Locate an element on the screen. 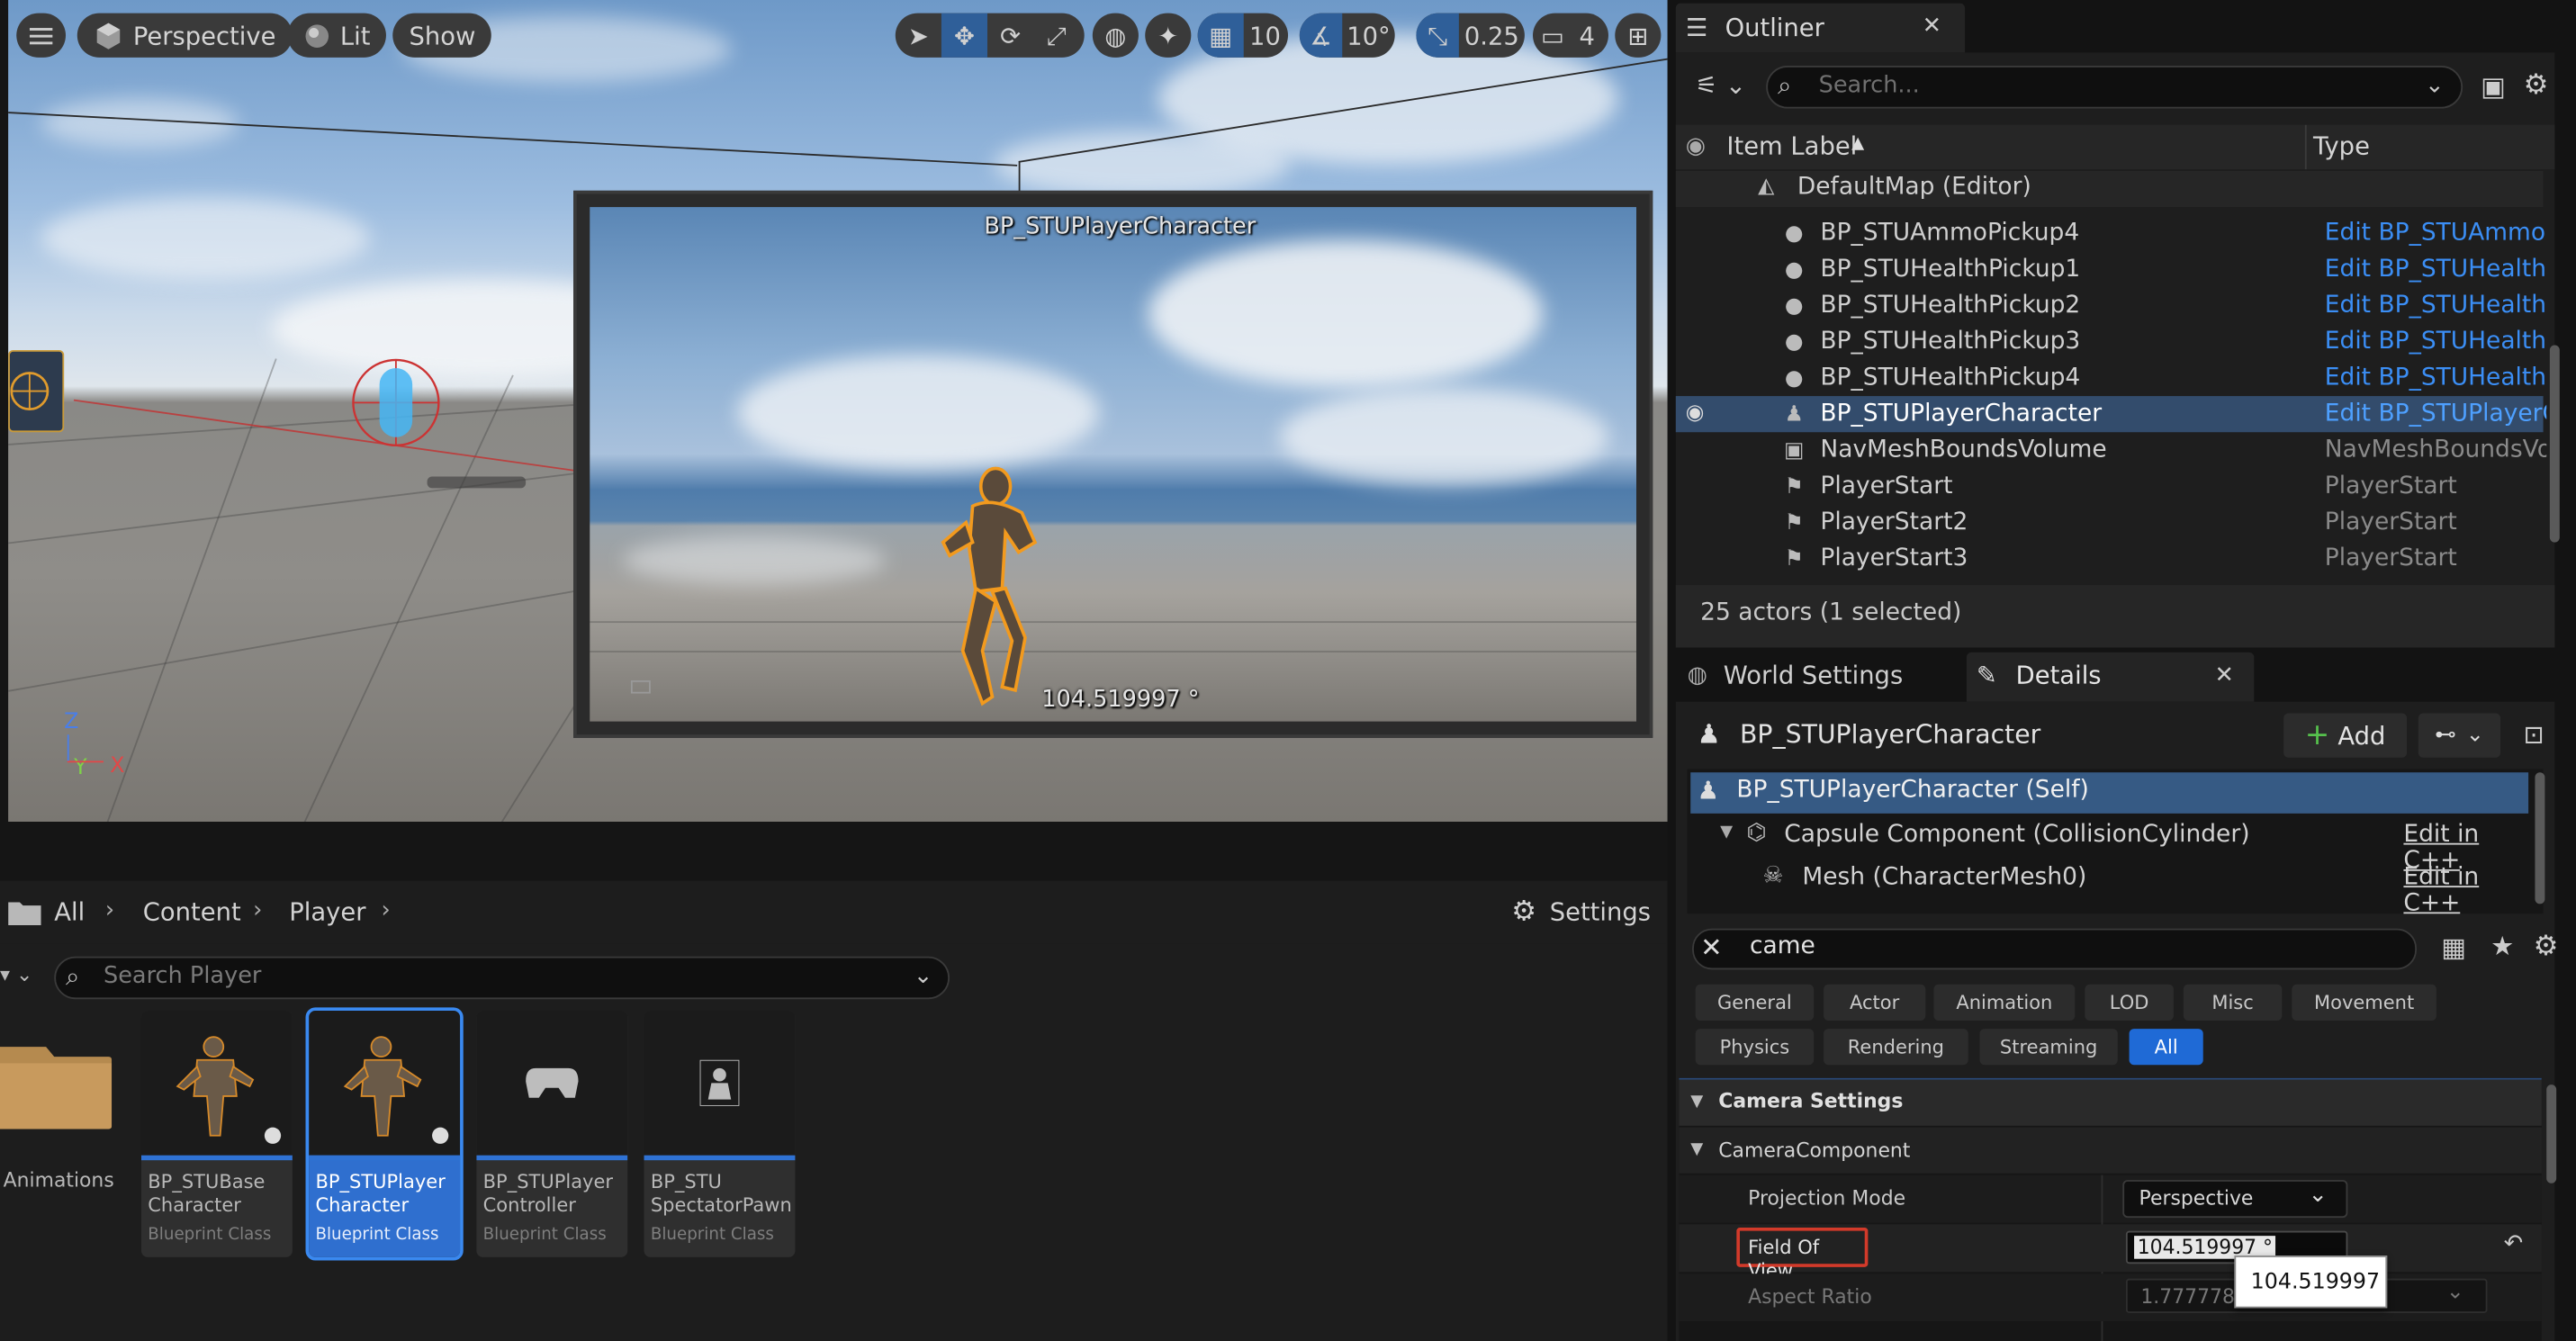 Image resolution: width=2576 pixels, height=1341 pixels. perspective-button: Perspective is located at coordinates (185, 35).